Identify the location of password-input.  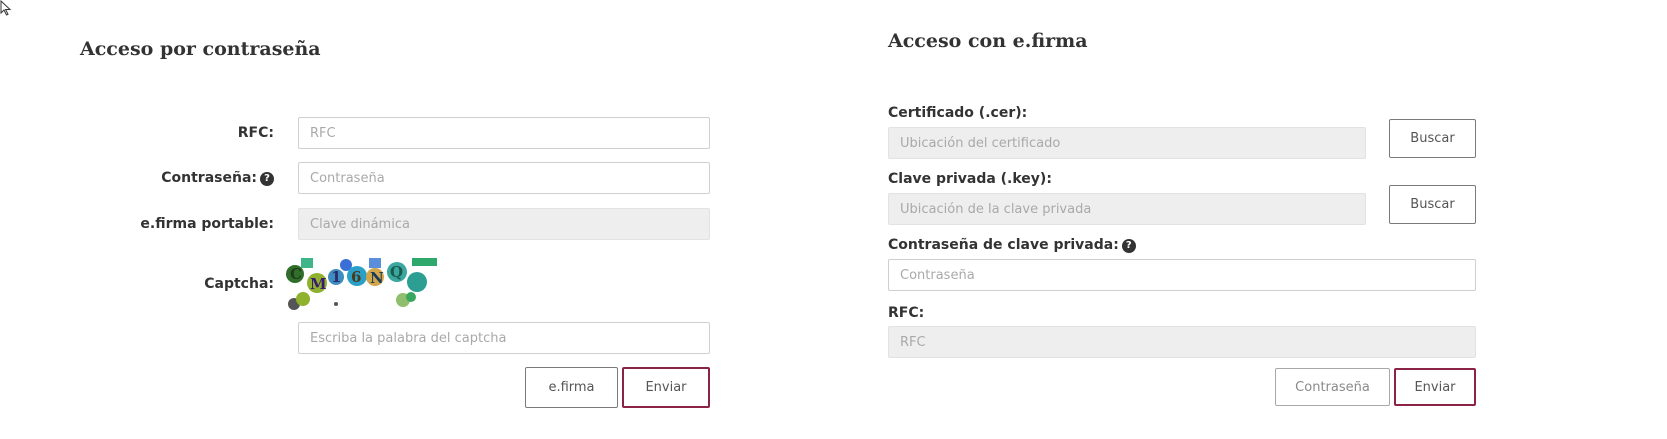
(504, 178).